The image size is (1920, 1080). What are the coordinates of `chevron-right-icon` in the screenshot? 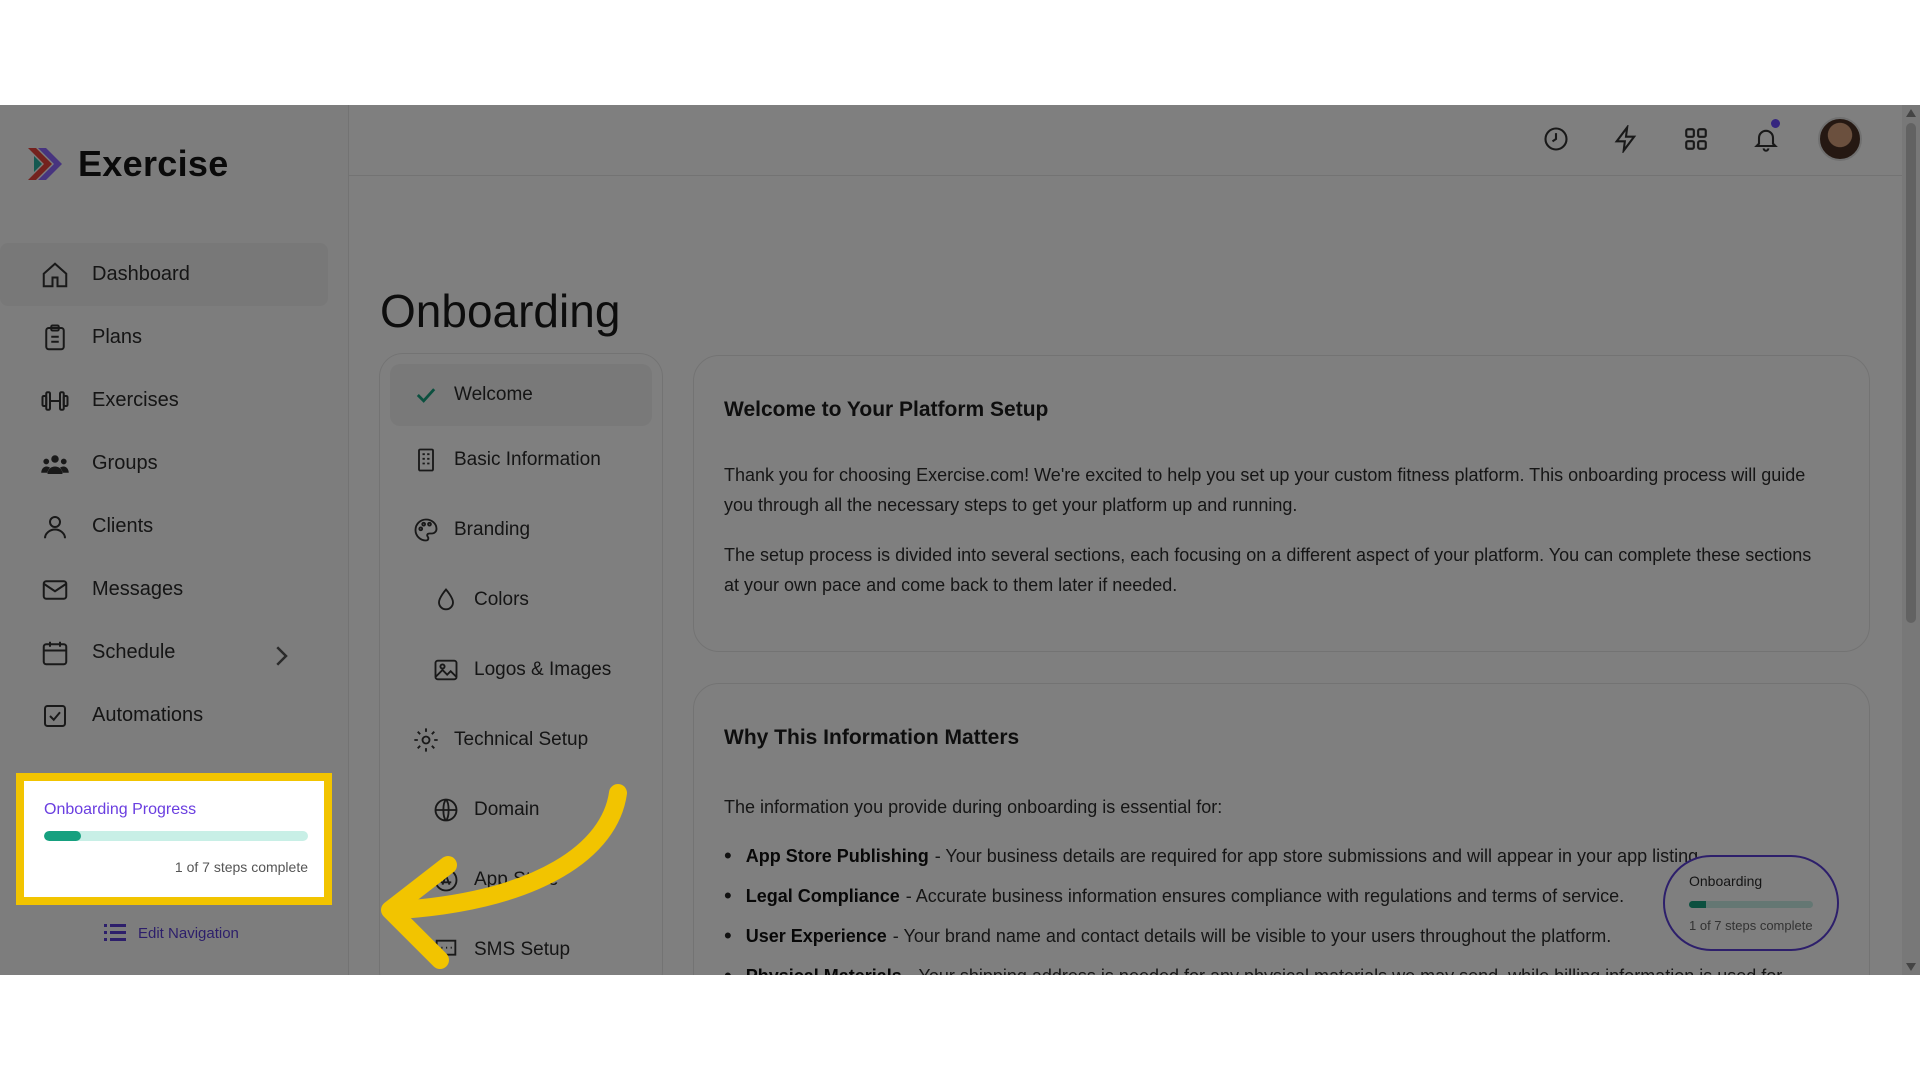 It's located at (281, 656).